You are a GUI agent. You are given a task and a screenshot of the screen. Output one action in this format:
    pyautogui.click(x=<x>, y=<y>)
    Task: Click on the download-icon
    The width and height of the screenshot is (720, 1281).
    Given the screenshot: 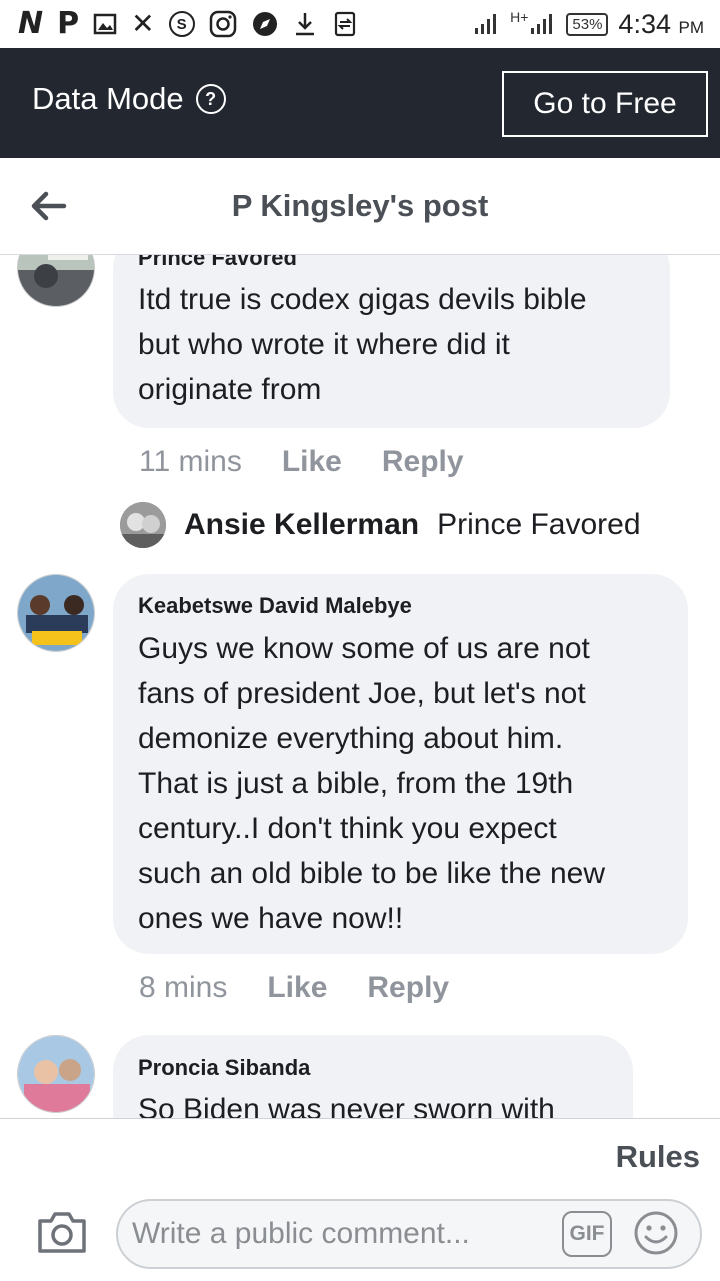 What is the action you would take?
    pyautogui.click(x=304, y=24)
    